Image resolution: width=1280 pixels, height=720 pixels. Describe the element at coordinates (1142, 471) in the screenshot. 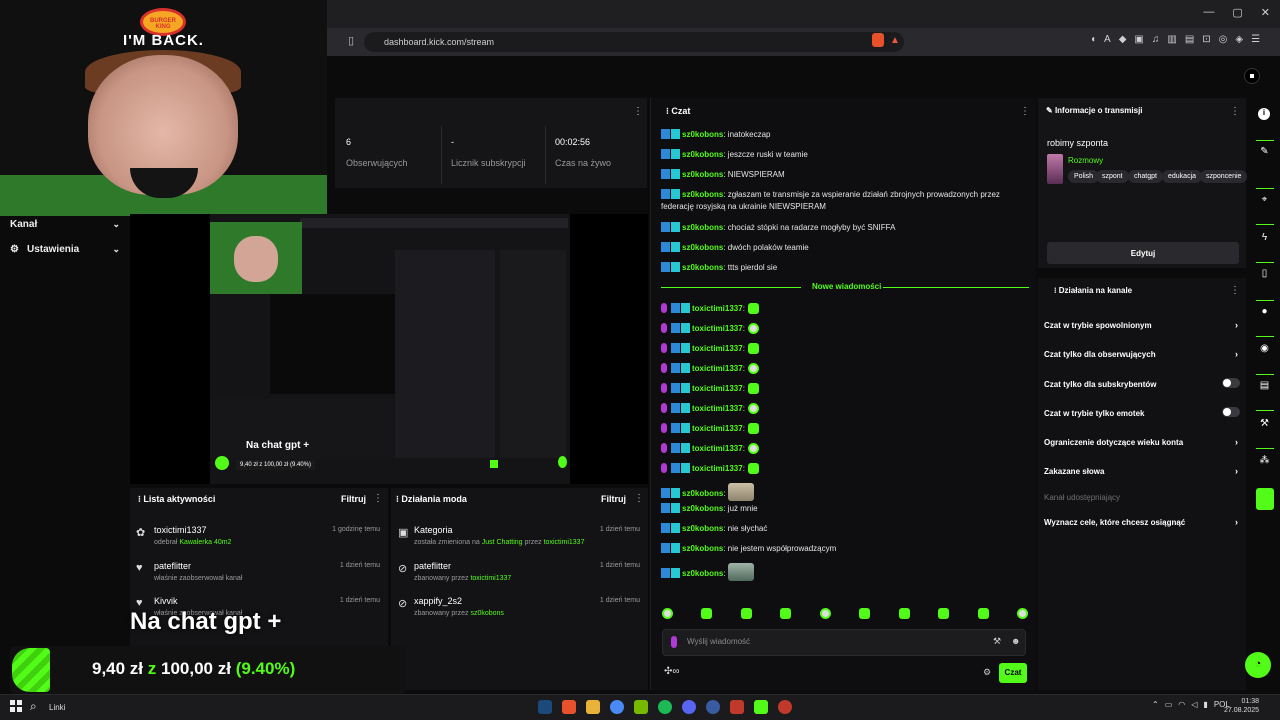

I see `channel-action-row: Zakazane słowa ›` at that location.